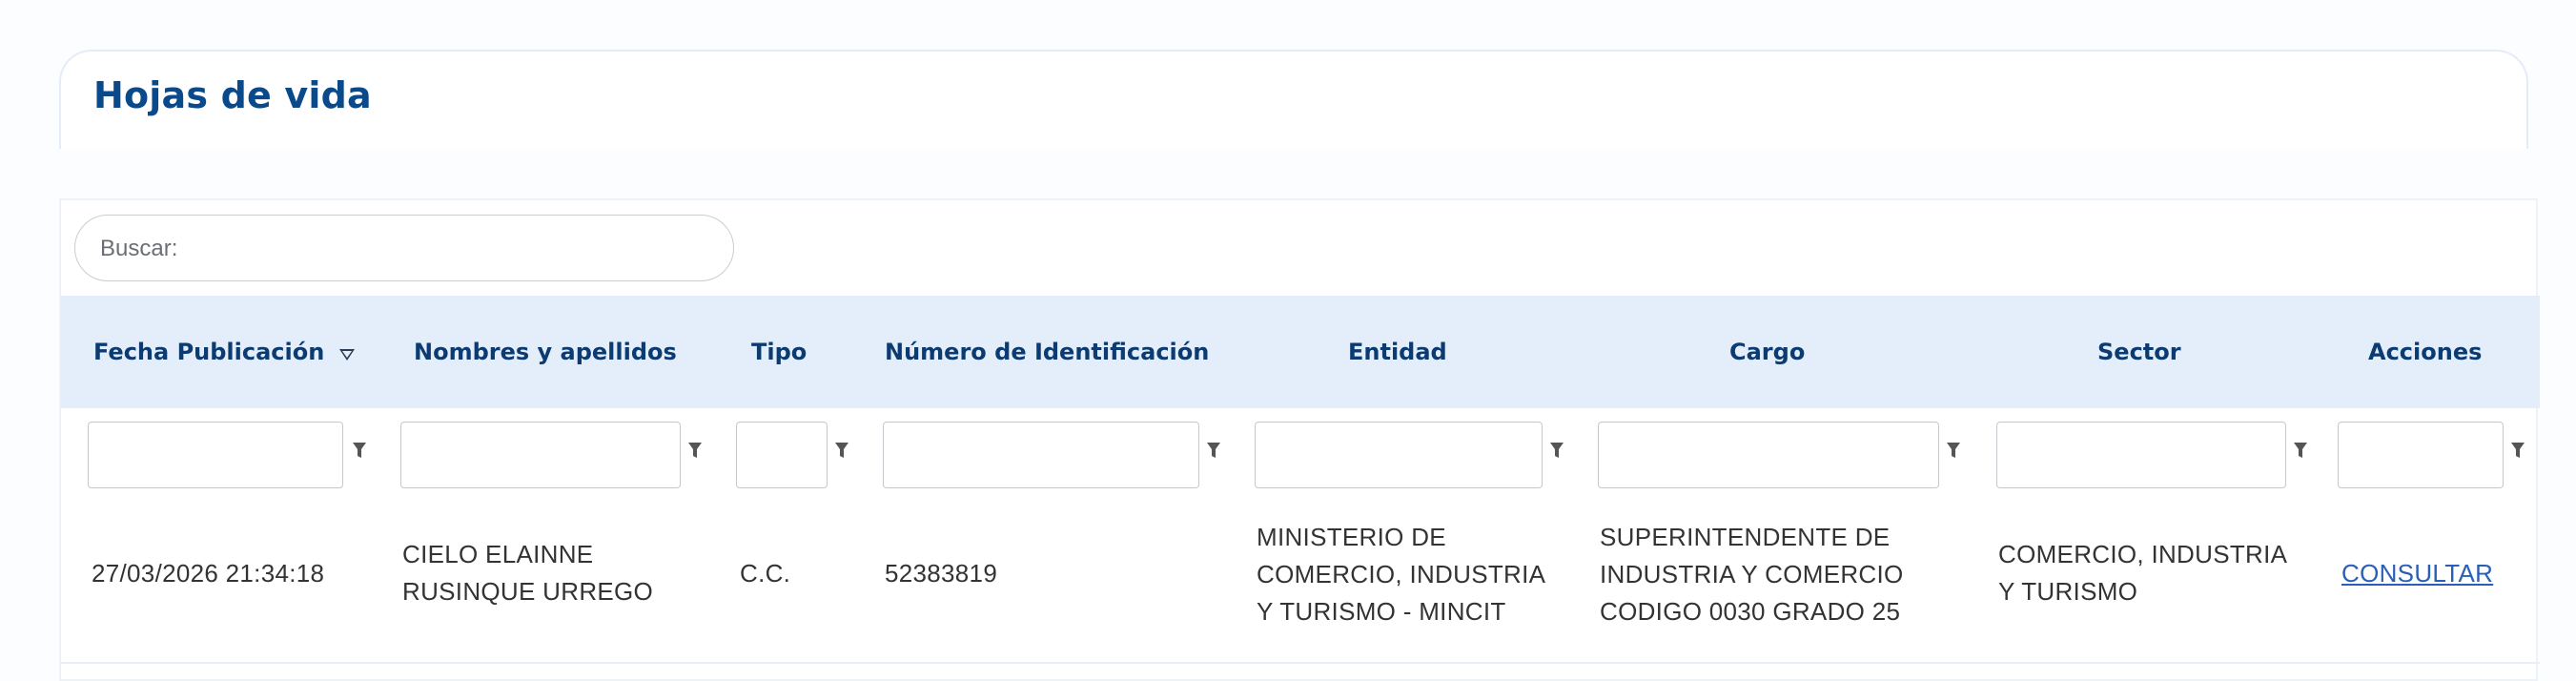 The width and height of the screenshot is (2576, 681). Describe the element at coordinates (2143, 554) in the screenshot. I see `cell-sector-line1: COMERCIO, INDUSTRIA` at that location.